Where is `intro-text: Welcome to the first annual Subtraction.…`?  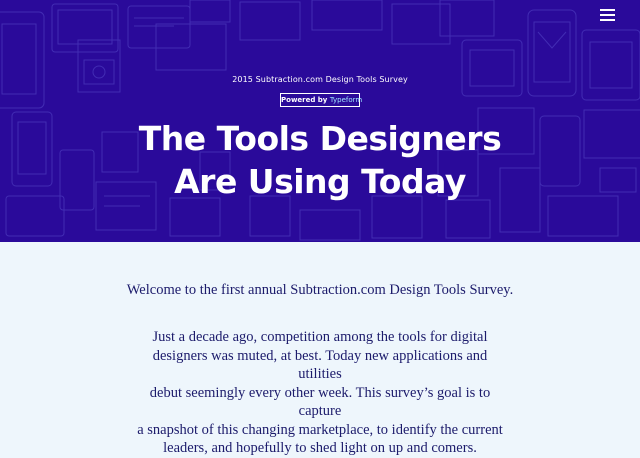 intro-text: Welcome to the first annual Subtraction.… is located at coordinates (320, 290).